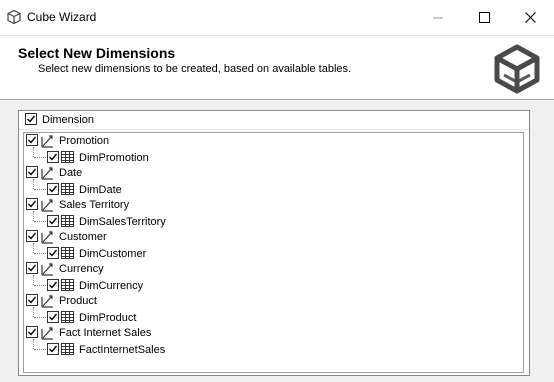 The height and width of the screenshot is (382, 554). Describe the element at coordinates (68, 120) in the screenshot. I see `dimension-column-label: Dimension` at that location.